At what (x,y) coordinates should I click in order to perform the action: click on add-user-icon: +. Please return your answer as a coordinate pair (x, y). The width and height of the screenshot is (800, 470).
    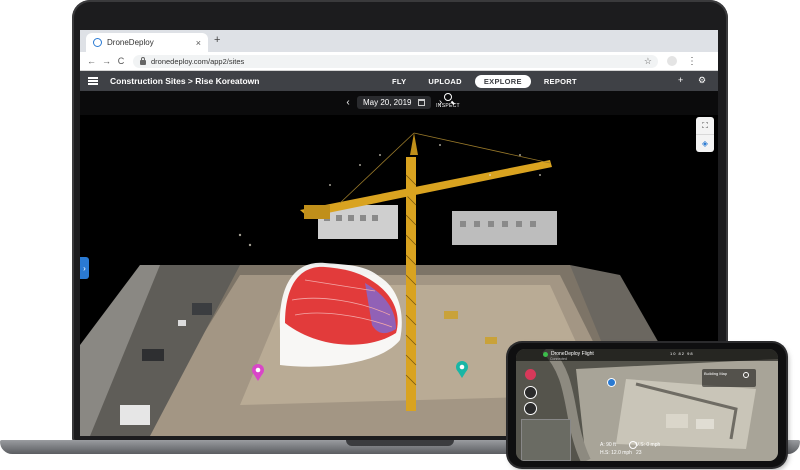
    Looking at the image, I should click on (680, 80).